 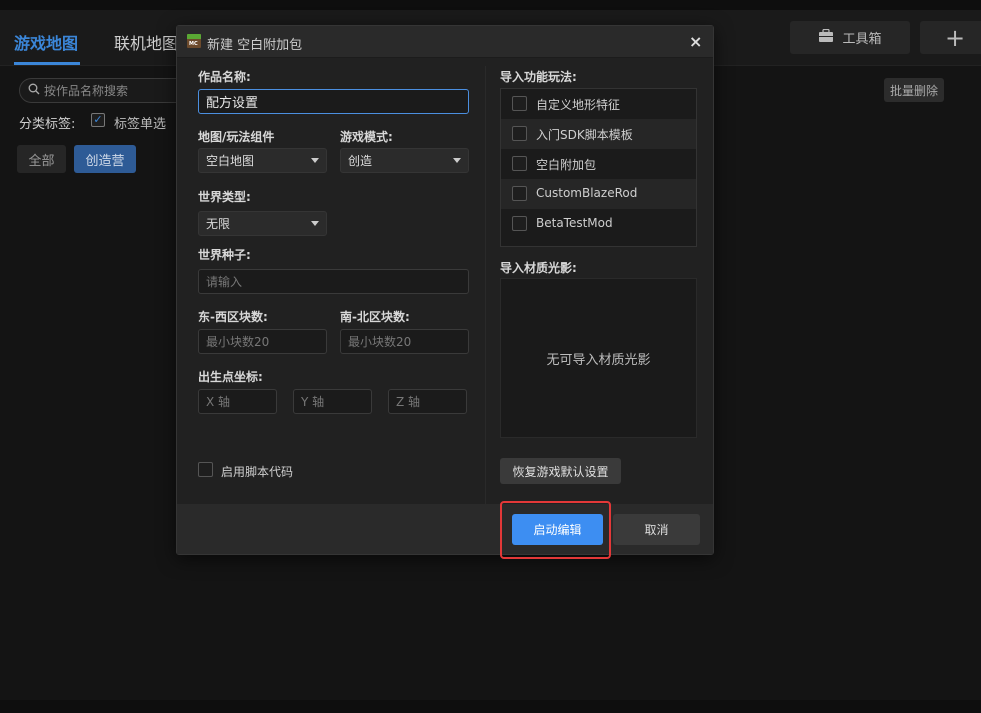 I want to click on enable-script-checkbox, so click(x=205, y=469).